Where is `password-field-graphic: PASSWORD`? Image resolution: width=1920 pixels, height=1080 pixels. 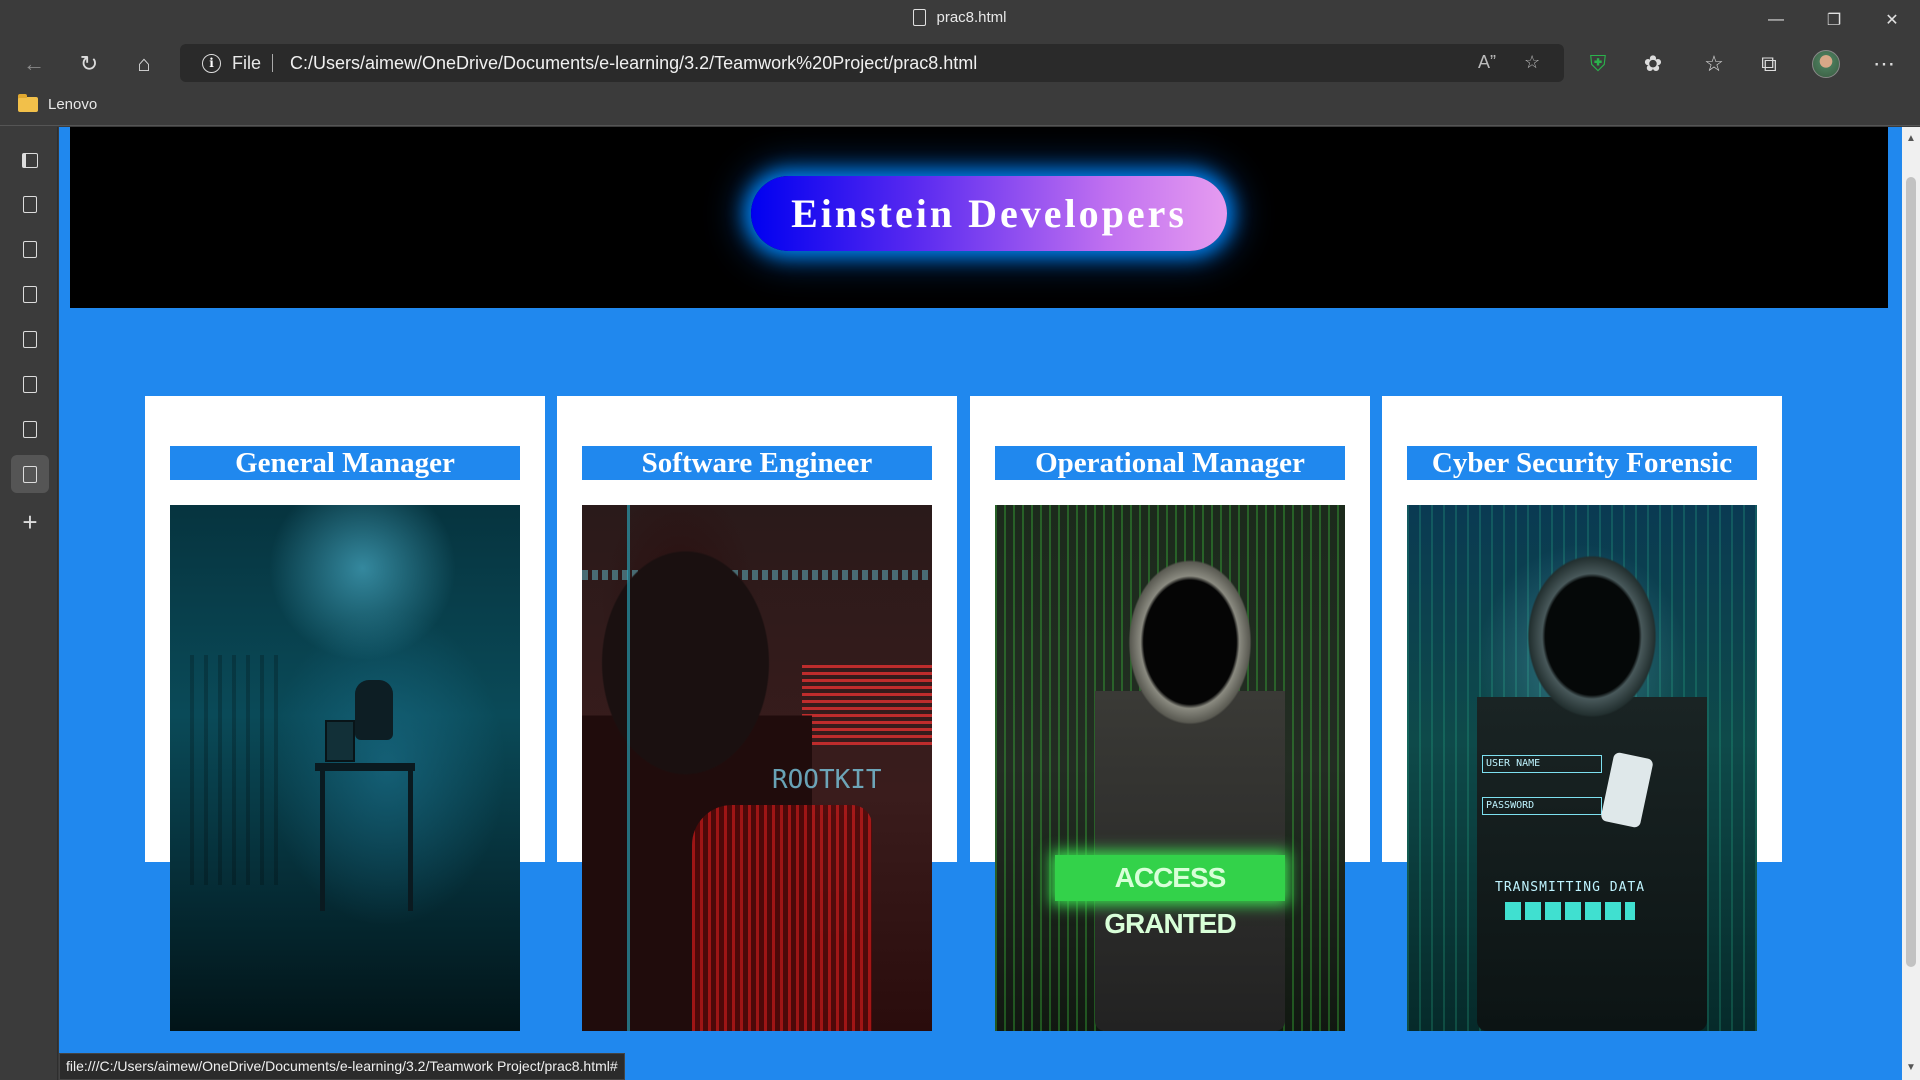
password-field-graphic: PASSWORD is located at coordinates (1542, 806).